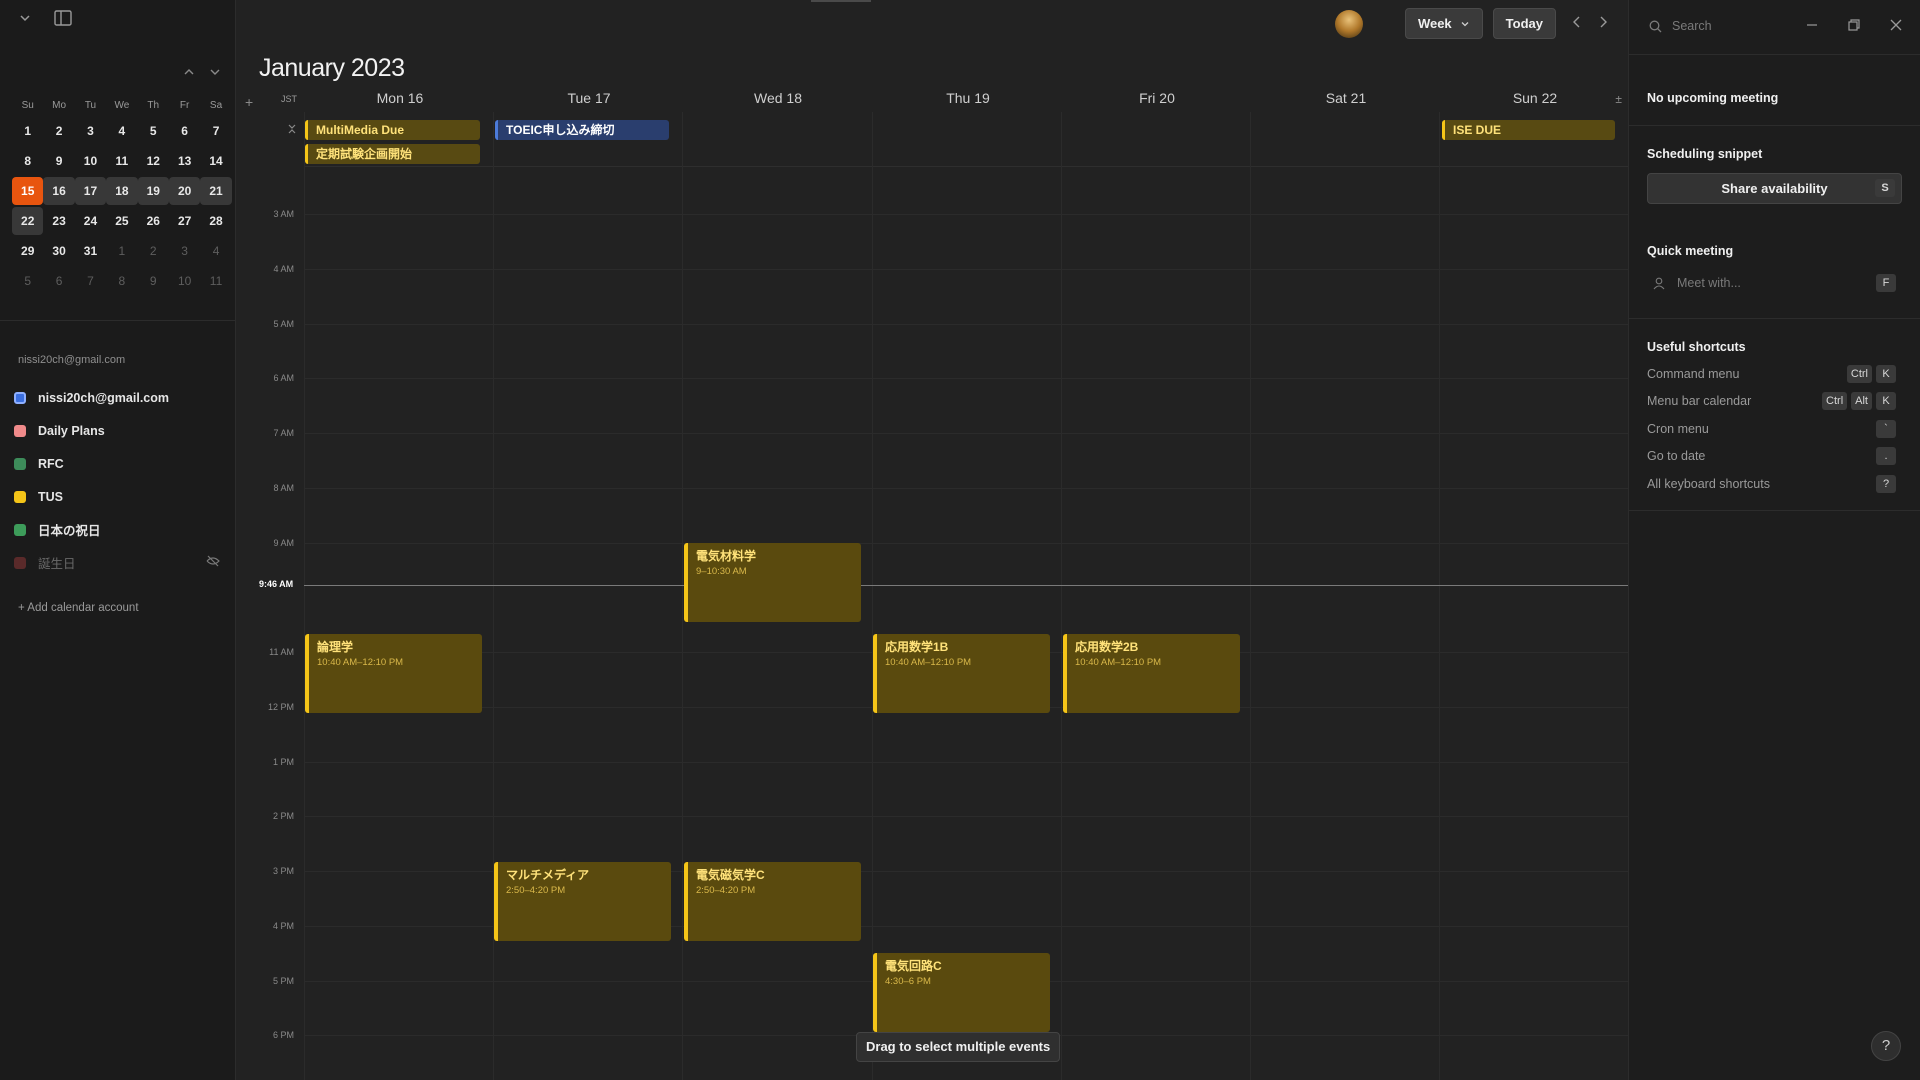 This screenshot has width=1920, height=1080. I want to click on day-header: Sun 22, so click(1535, 101).